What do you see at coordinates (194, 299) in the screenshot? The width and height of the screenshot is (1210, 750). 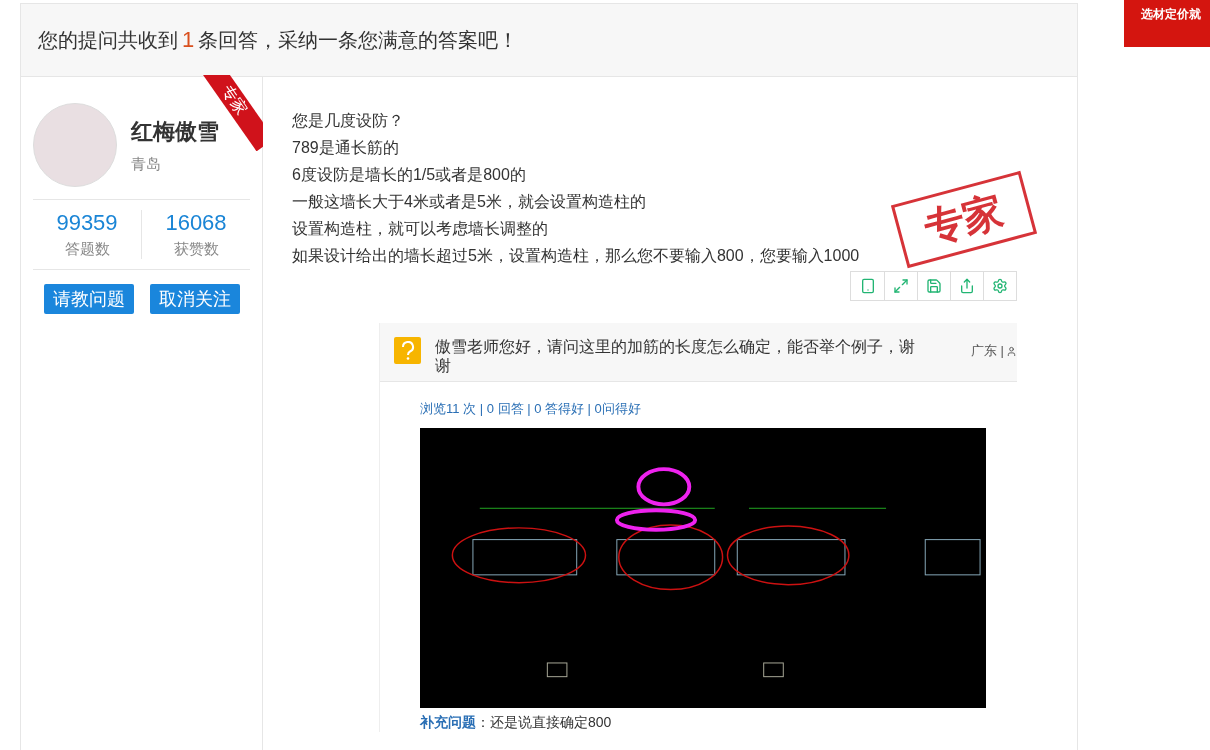 I see `profile-button: 取消关注` at bounding box center [194, 299].